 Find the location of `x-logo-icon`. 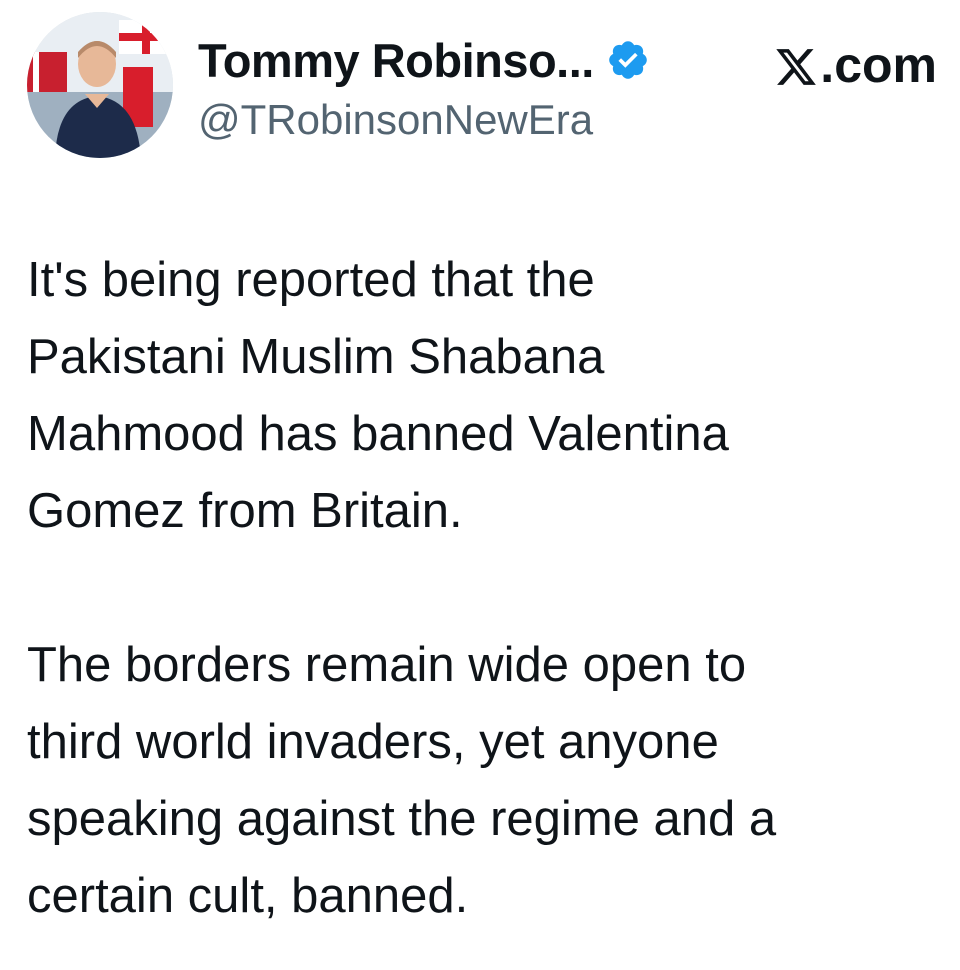

x-logo-icon is located at coordinates (796, 65).